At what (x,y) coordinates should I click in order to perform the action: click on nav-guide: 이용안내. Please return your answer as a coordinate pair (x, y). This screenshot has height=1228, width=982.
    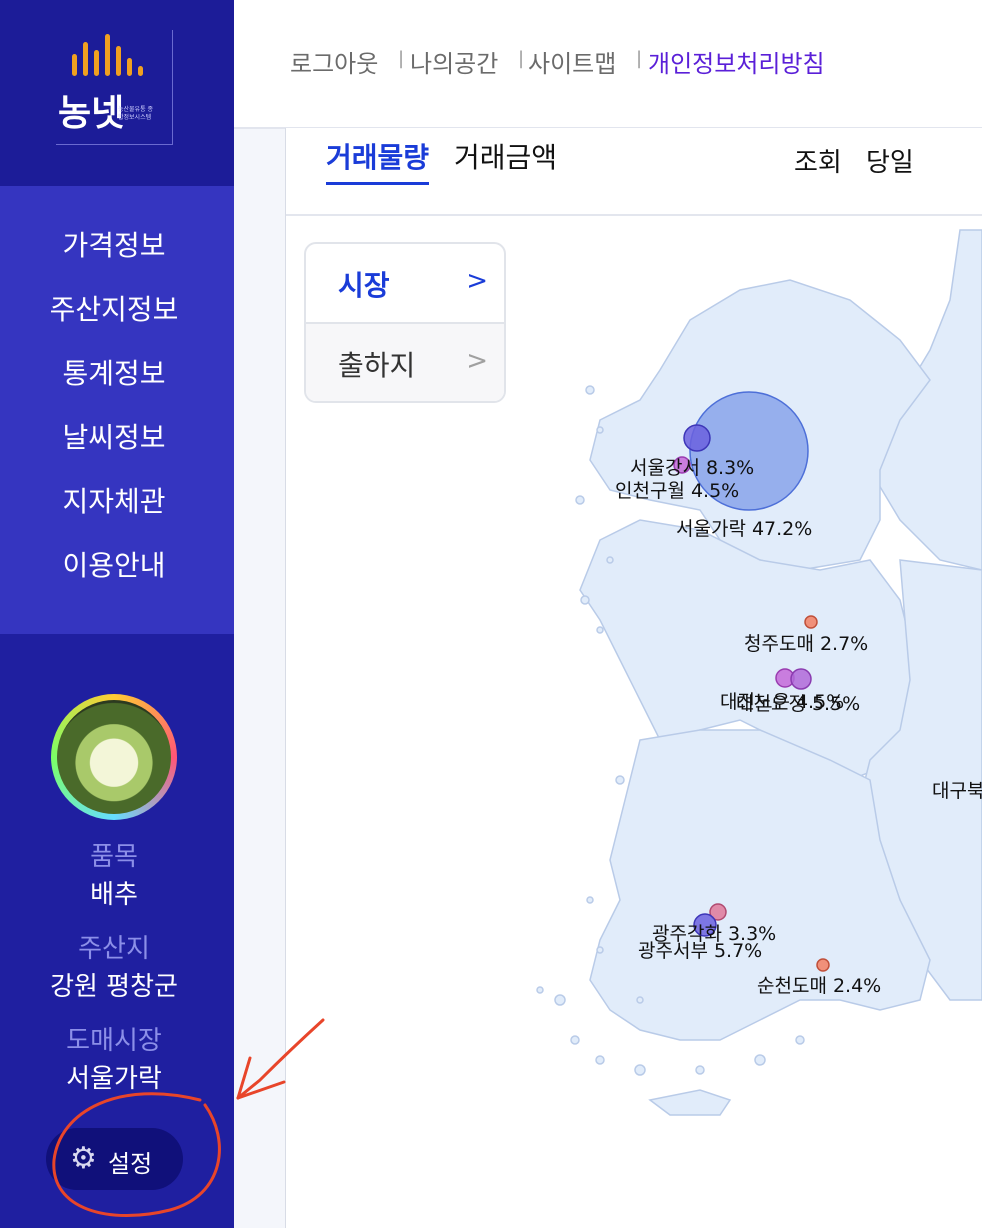
    Looking at the image, I should click on (114, 564).